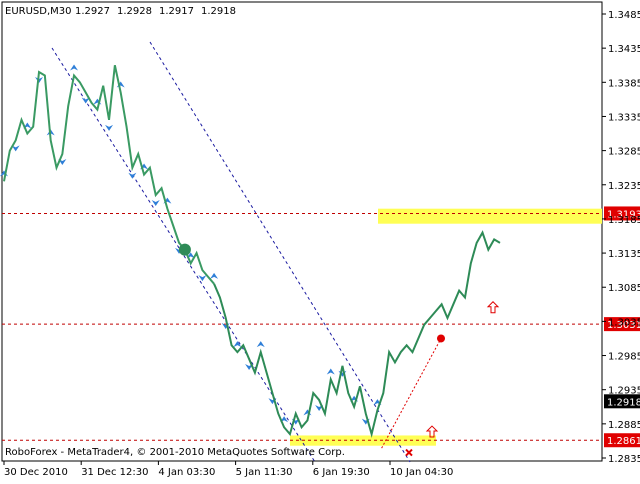 This screenshot has width=640, height=484. Describe the element at coordinates (36, 472) in the screenshot. I see `x-tick-label: 30 Dec 2010` at that location.